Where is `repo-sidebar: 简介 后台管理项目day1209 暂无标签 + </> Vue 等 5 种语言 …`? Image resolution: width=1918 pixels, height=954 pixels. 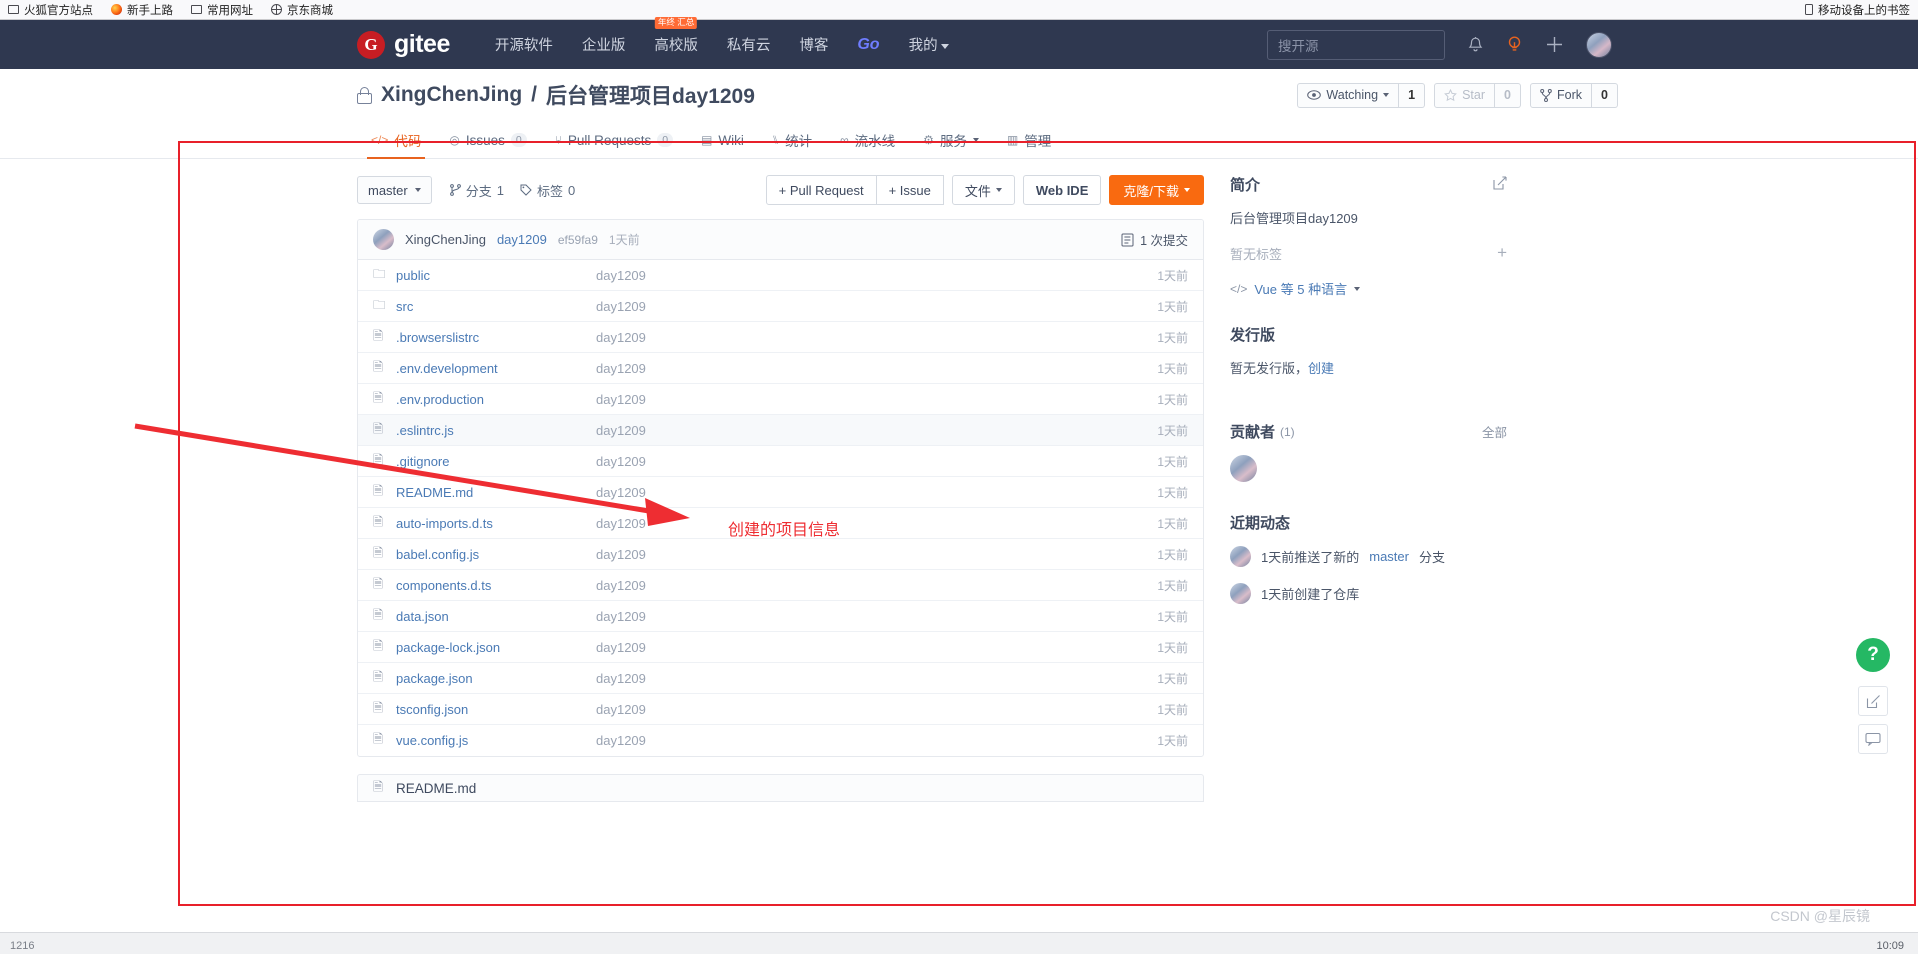 repo-sidebar: 简介 后台管理项目day1209 暂无标签 + </> Vue 等 5 种语言 … is located at coordinates (1368, 488).